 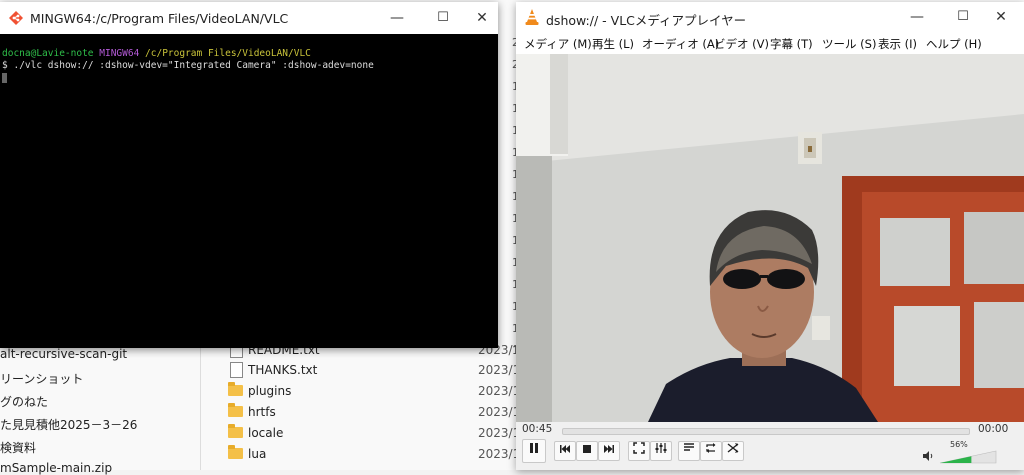 I want to click on nav-item: 検資料, so click(x=18, y=447).